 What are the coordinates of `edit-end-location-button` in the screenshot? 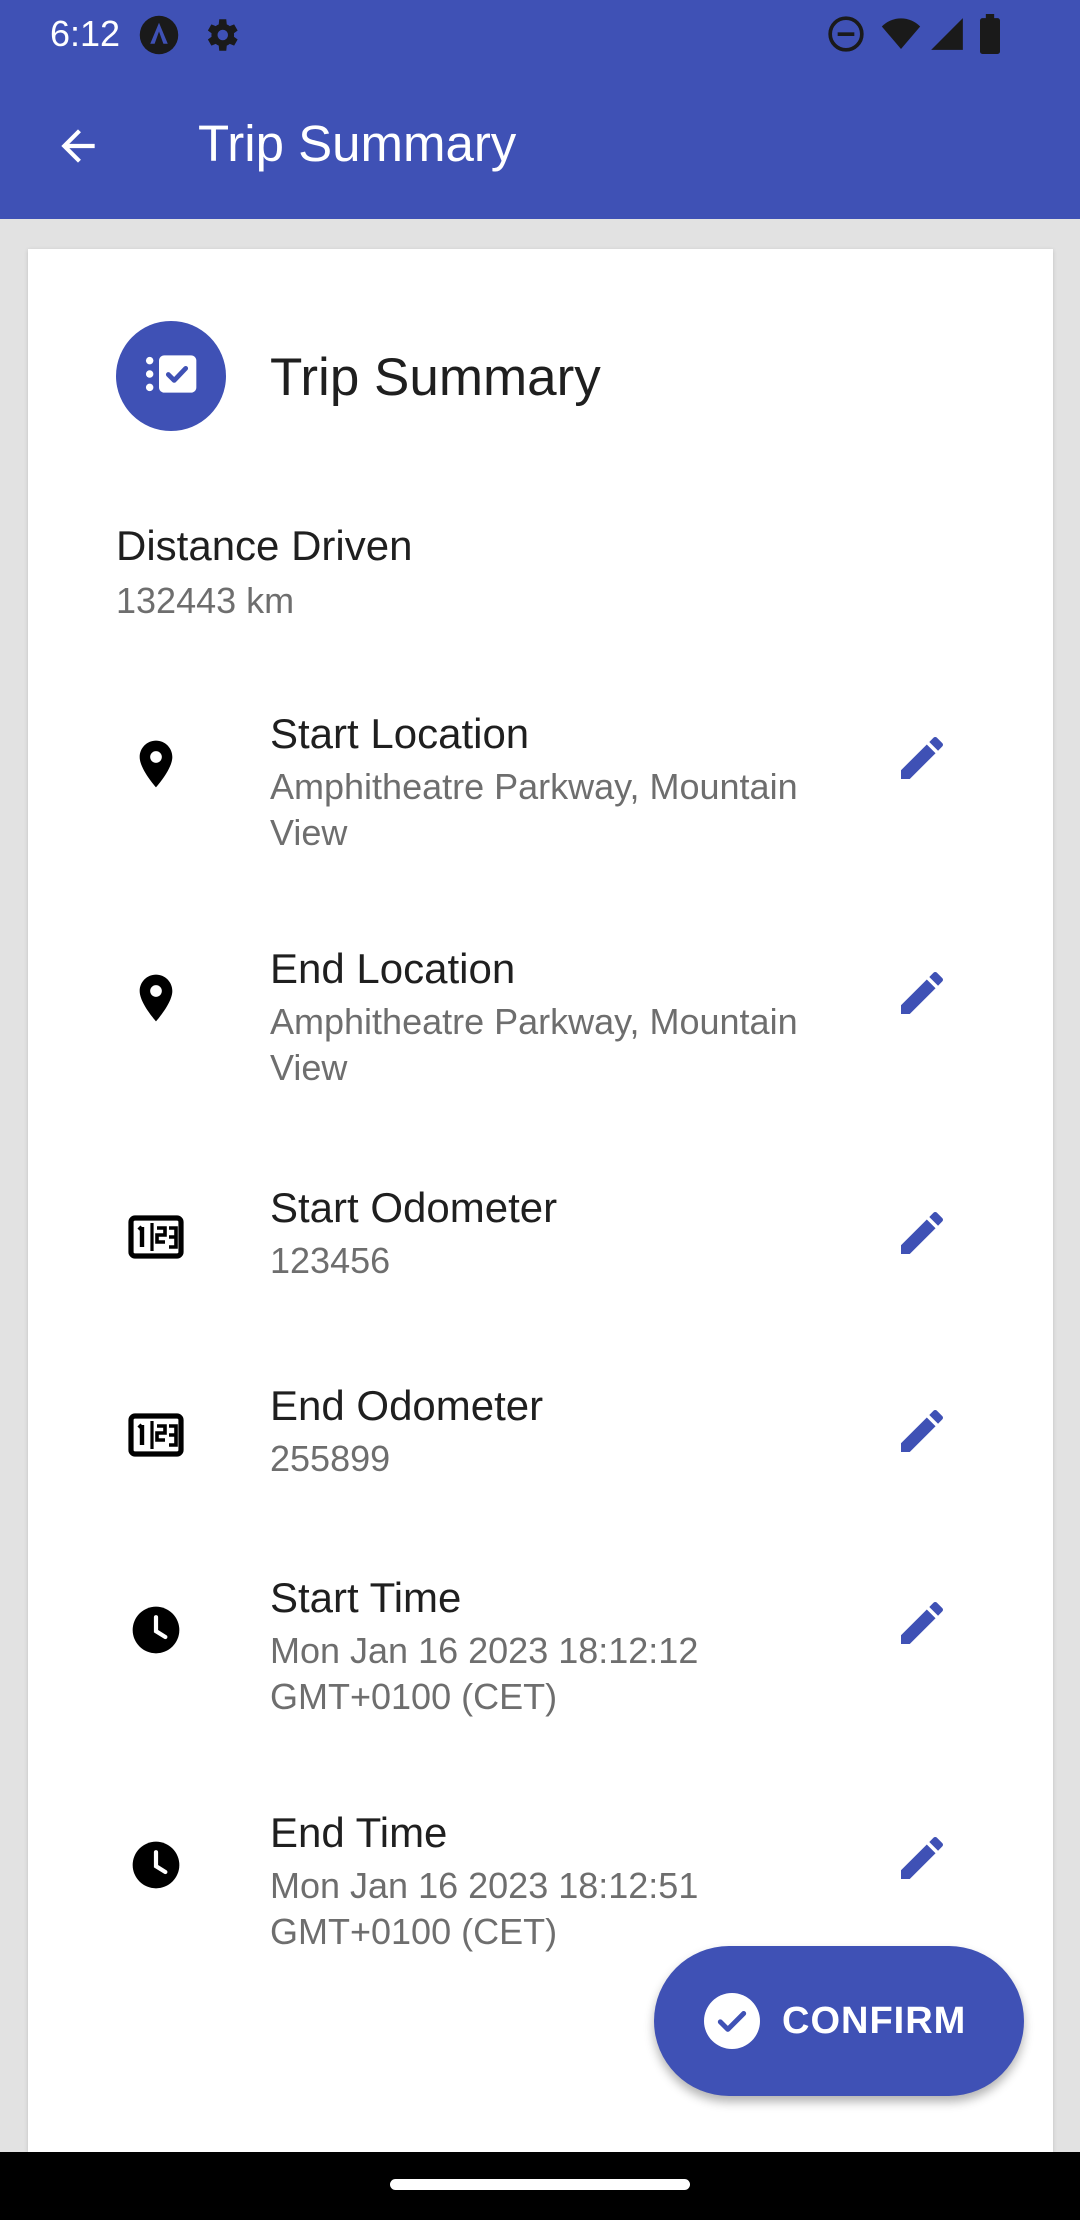 It's located at (922, 995).